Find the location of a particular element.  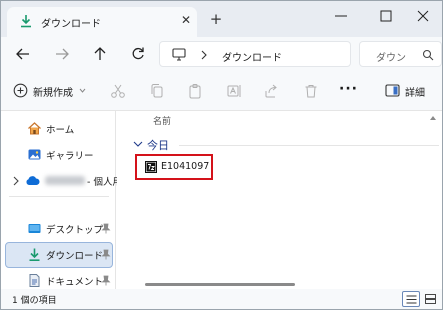

details-pane-icon is located at coordinates (392, 90).